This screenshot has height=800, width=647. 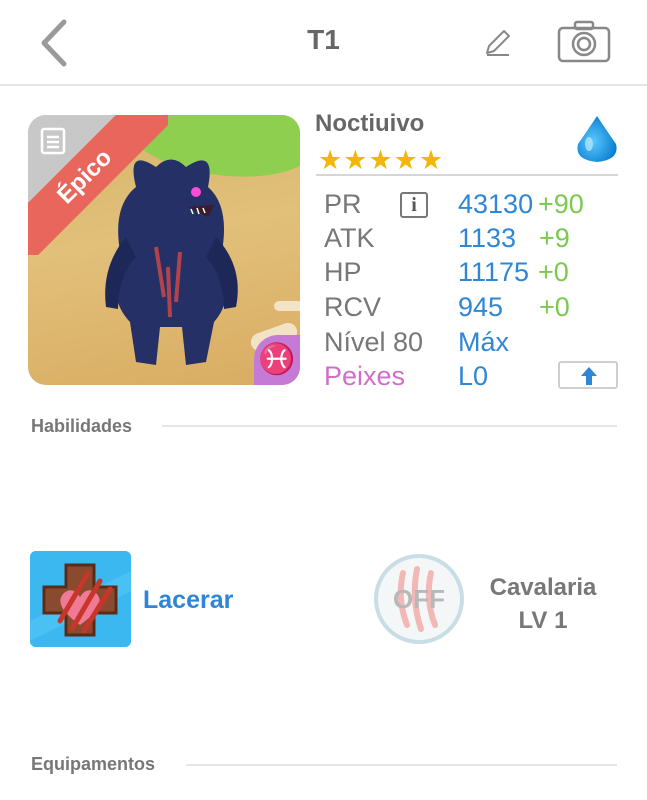 What do you see at coordinates (93, 764) in the screenshot?
I see `section-title-equipment: Equipamentos` at bounding box center [93, 764].